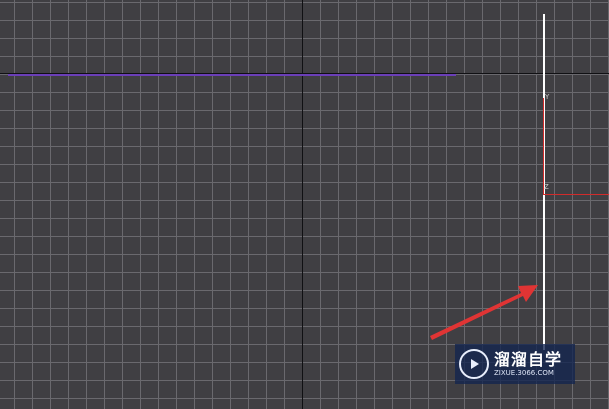 The image size is (609, 409). Describe the element at coordinates (528, 359) in the screenshot. I see `watermark-title: 溜溜自学` at that location.